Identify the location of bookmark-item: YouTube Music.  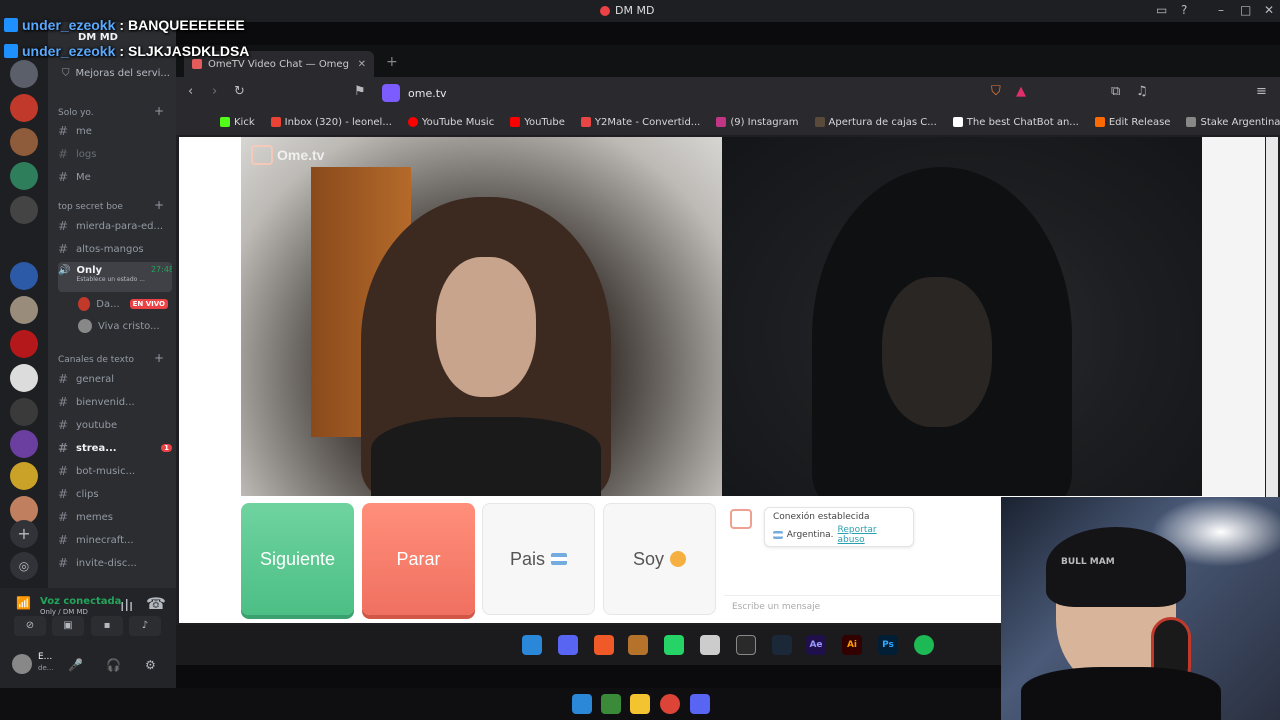
(450, 122).